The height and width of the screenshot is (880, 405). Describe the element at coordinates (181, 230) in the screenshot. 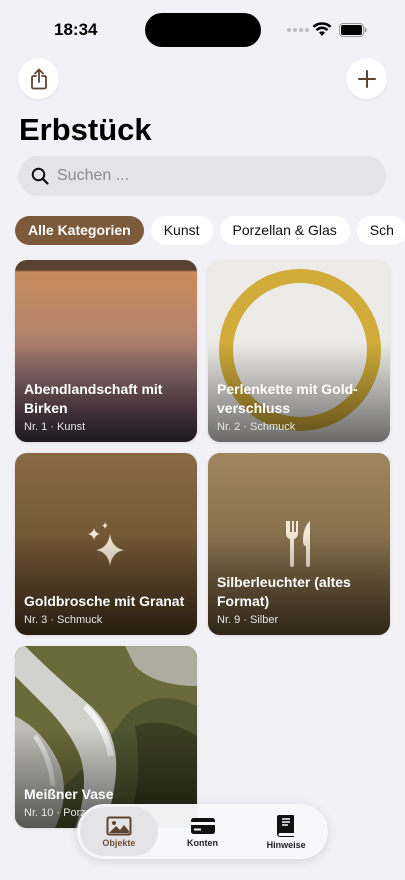

I see `chip-kunst: Kunst` at that location.